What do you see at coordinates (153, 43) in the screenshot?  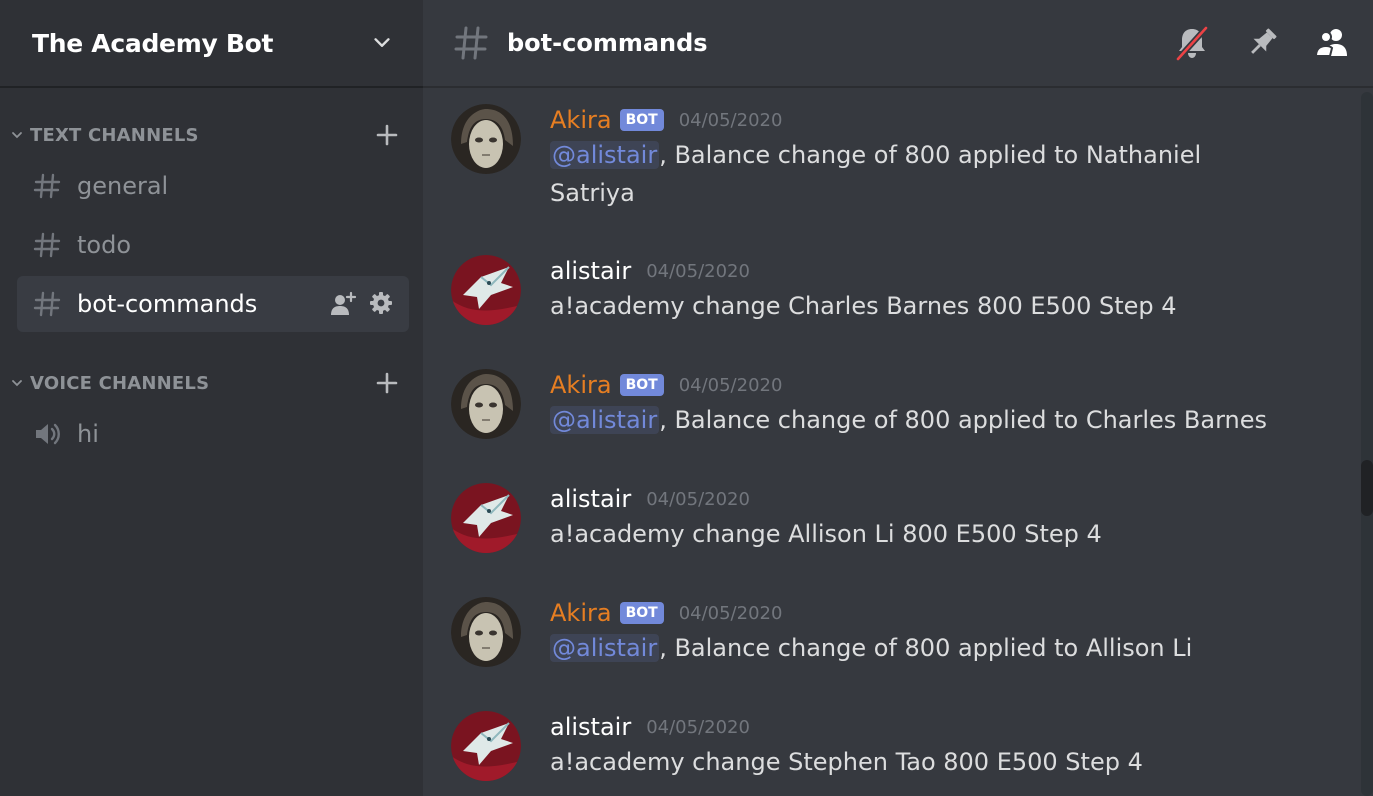 I see `guild-name: The Academy Bot` at bounding box center [153, 43].